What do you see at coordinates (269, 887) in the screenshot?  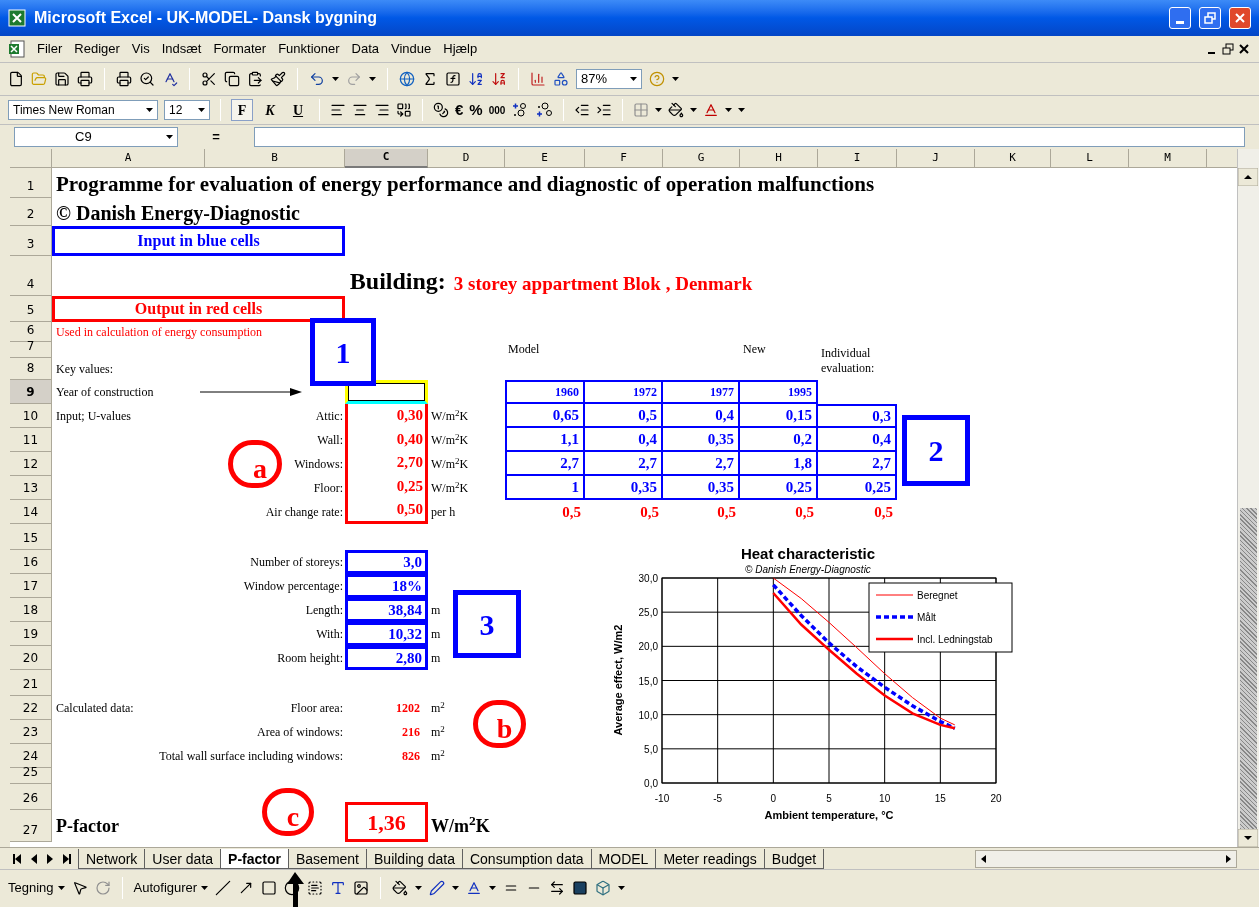 I see `rectangle-icon` at bounding box center [269, 887].